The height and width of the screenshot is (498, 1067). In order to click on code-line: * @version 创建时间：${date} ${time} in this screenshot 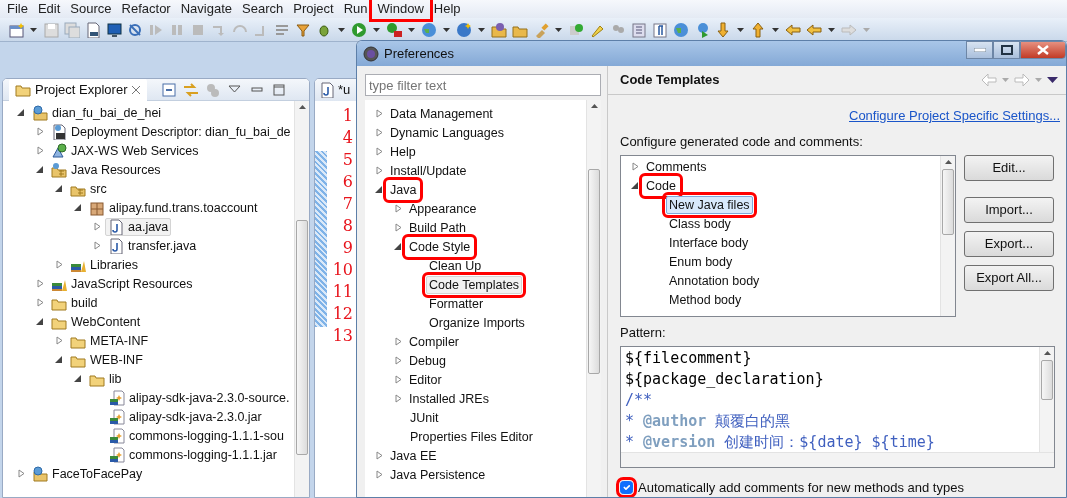, I will do `click(780, 441)`.